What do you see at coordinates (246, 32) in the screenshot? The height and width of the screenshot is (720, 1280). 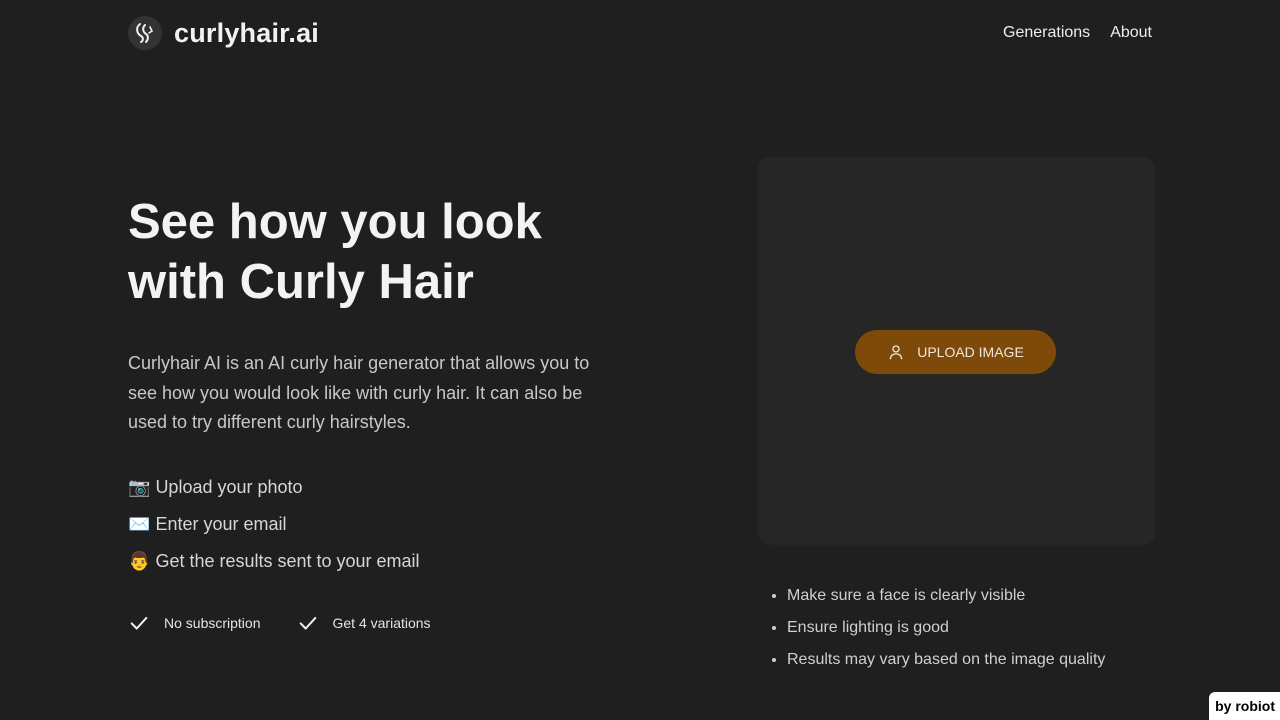 I see `brand-name: curlyhair.ai` at bounding box center [246, 32].